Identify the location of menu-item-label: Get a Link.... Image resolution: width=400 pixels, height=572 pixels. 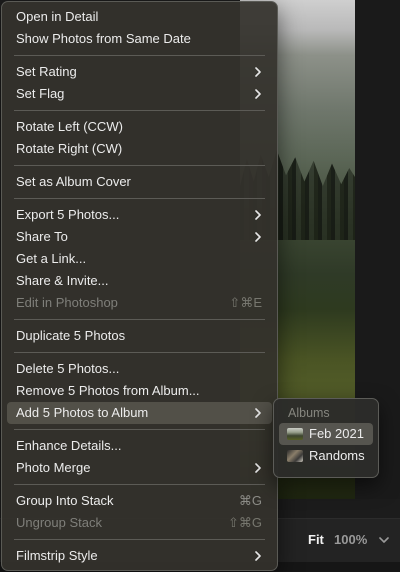
(51, 258).